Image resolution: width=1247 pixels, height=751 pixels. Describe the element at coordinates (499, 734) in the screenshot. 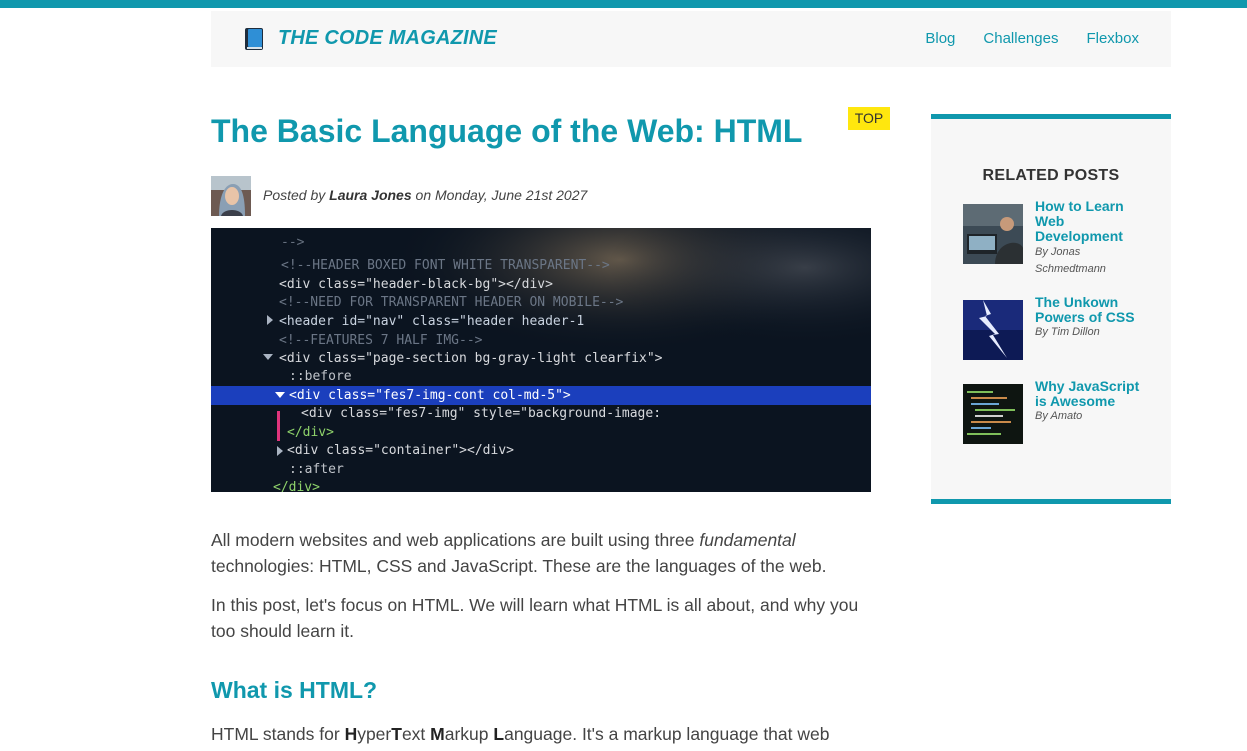

I see `acronym-letter: L` at that location.